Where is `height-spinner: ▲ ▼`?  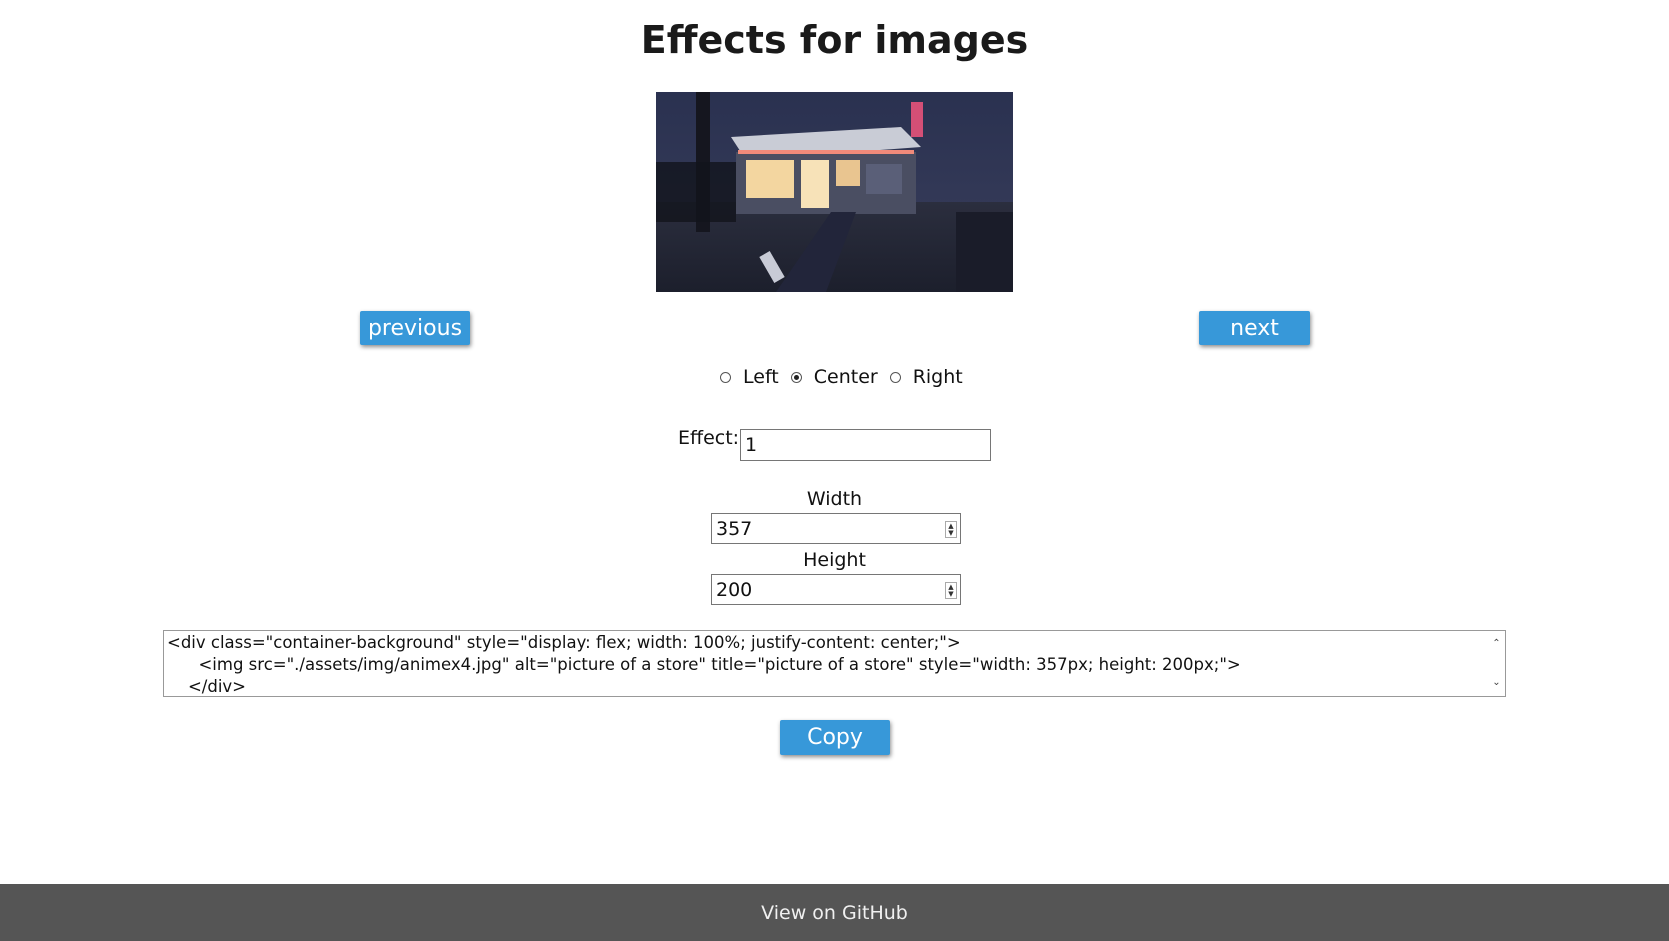
height-spinner: ▲ ▼ is located at coordinates (951, 590).